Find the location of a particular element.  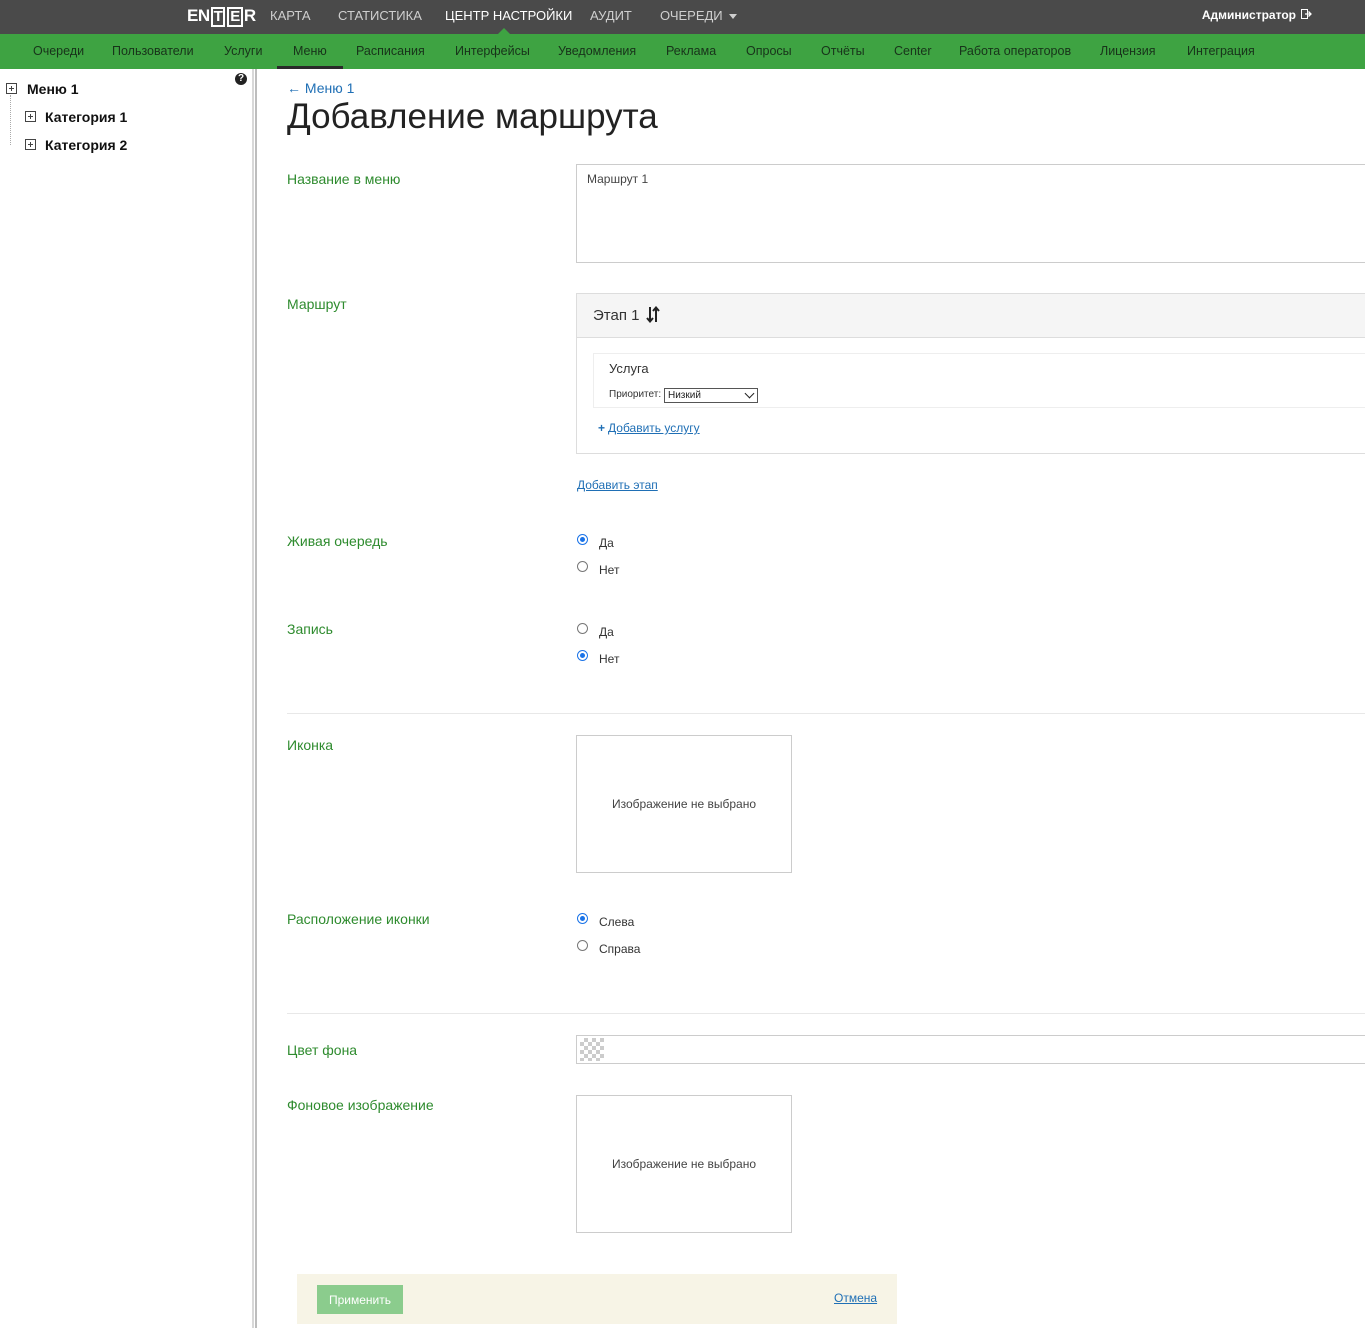

subnav-menu: Меню is located at coordinates (310, 51).